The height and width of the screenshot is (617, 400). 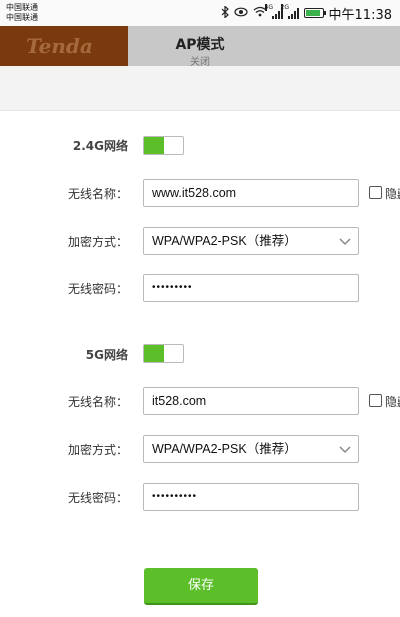 I want to click on toggle-24g, so click(x=163, y=145).